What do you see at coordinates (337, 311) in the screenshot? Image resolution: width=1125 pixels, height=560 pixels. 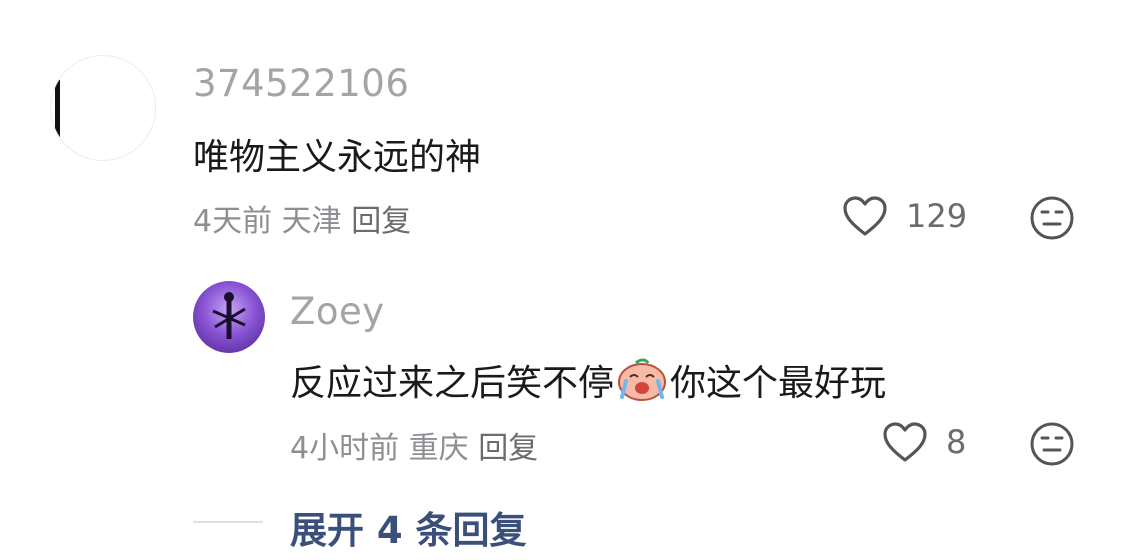 I see `reply-username: Zoey` at bounding box center [337, 311].